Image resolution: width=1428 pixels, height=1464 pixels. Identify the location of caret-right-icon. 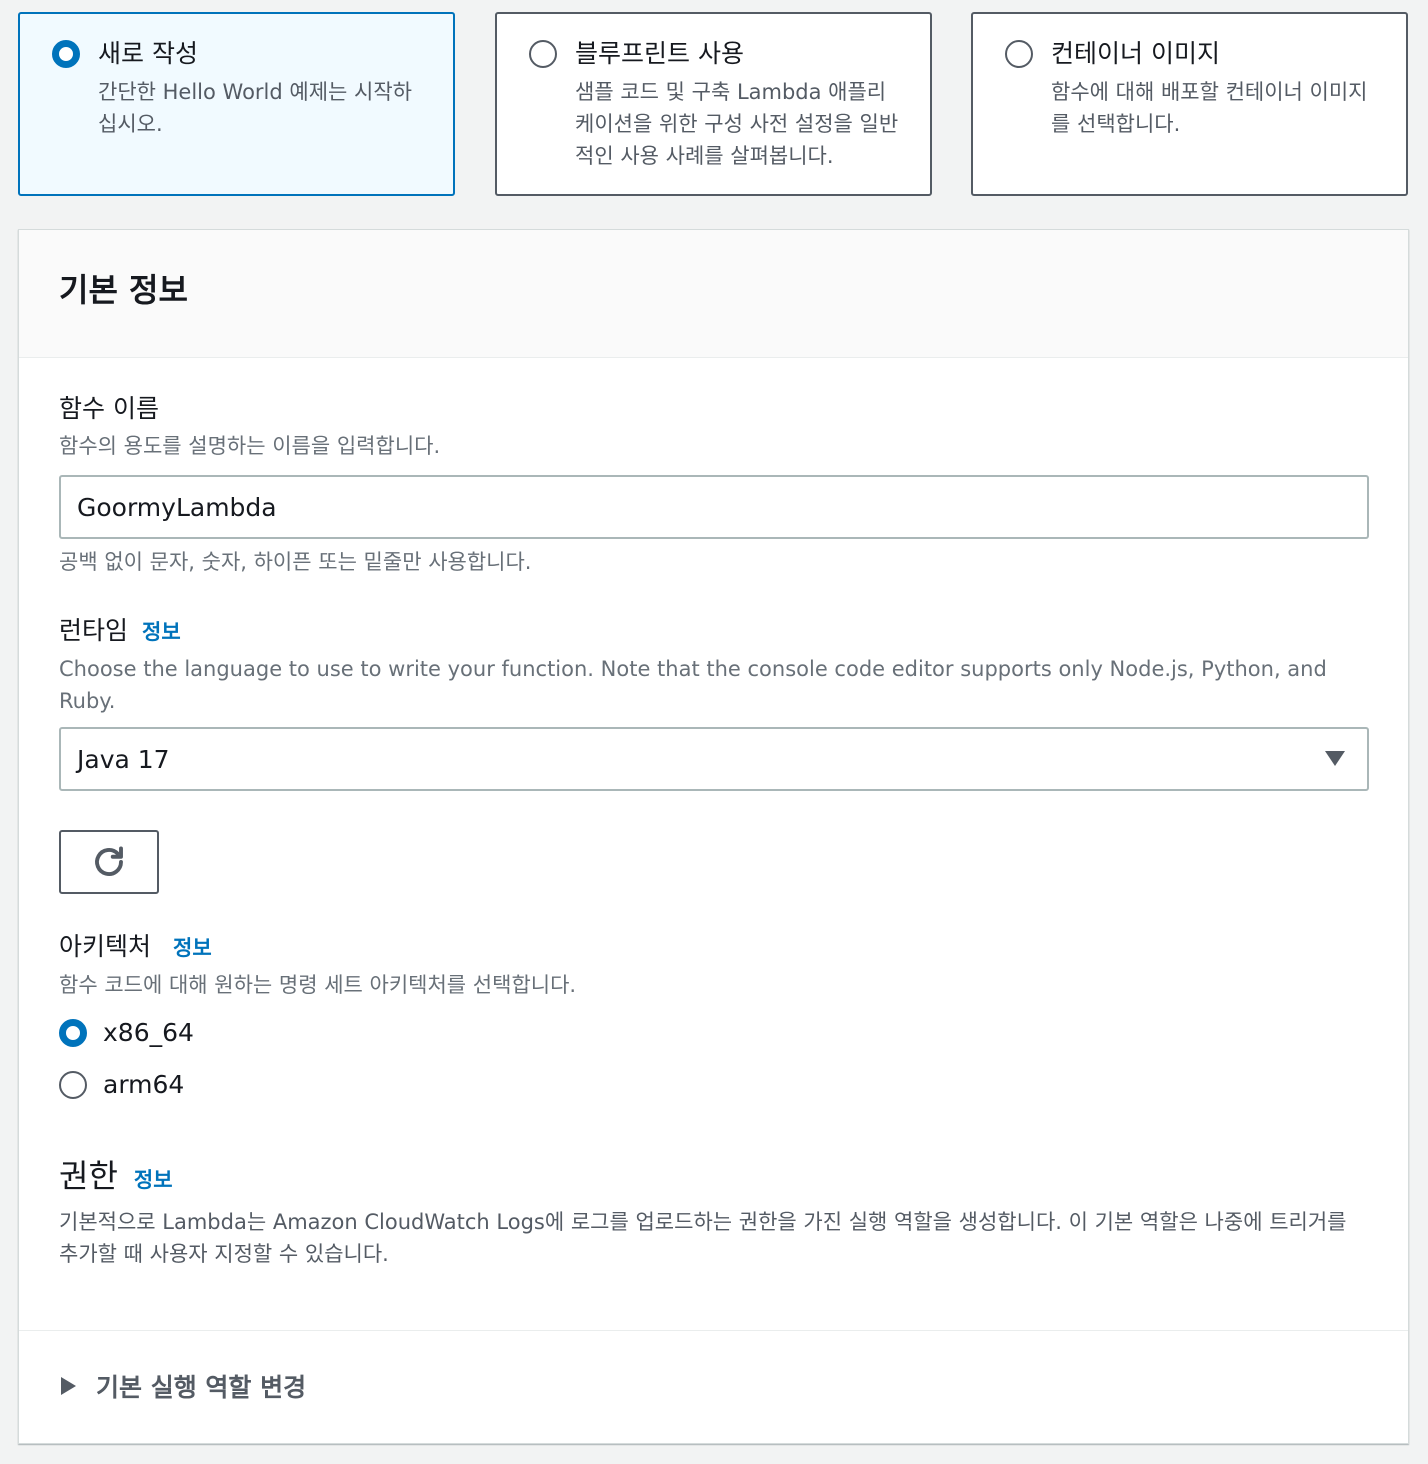
(68, 1386).